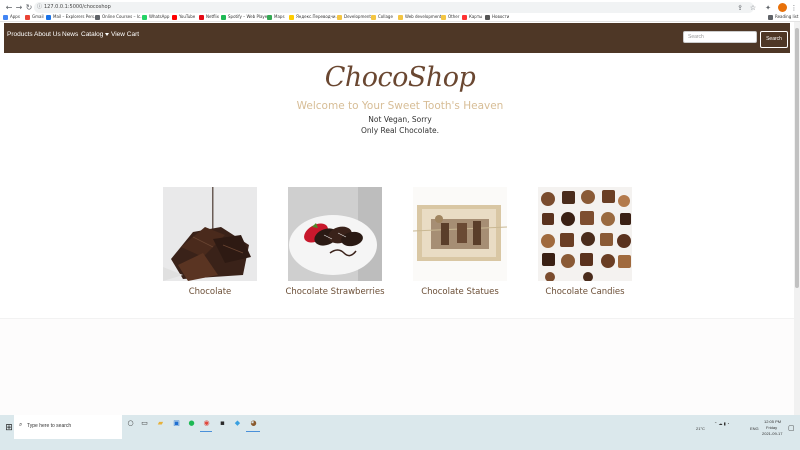  What do you see at coordinates (335, 234) in the screenshot?
I see `strawberries-image` at bounding box center [335, 234].